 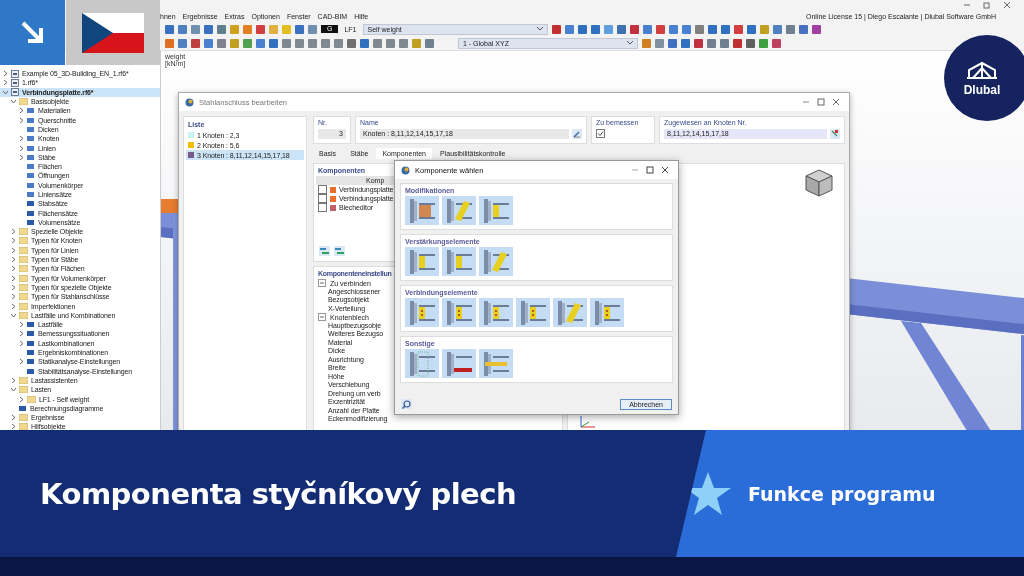 I want to click on bridge-icon, so click(x=982, y=69).